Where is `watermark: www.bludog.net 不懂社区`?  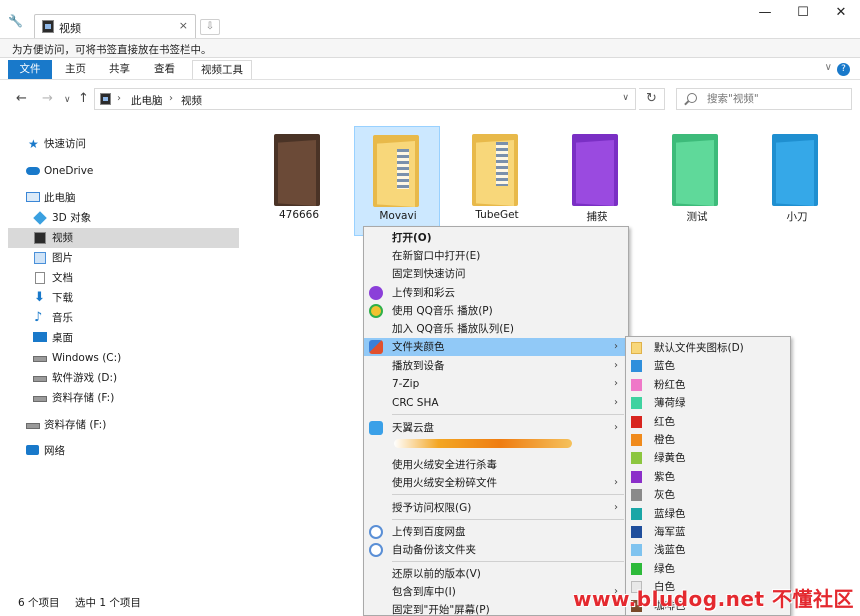 watermark: www.bludog.net 不懂社区 is located at coordinates (713, 599).